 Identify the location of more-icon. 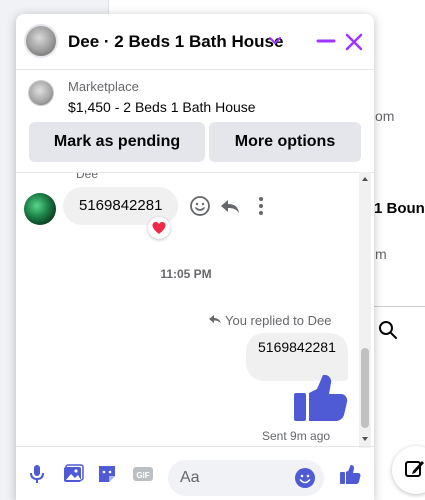
(261, 206).